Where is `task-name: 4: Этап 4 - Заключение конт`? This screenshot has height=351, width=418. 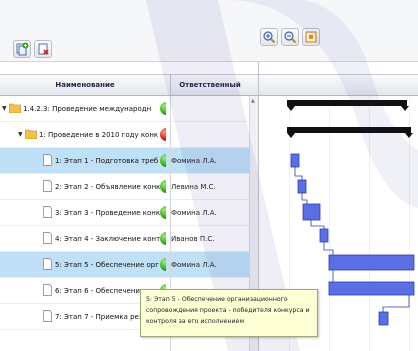 task-name: 4: Этап 4 - Заключение конт is located at coordinates (108, 239).